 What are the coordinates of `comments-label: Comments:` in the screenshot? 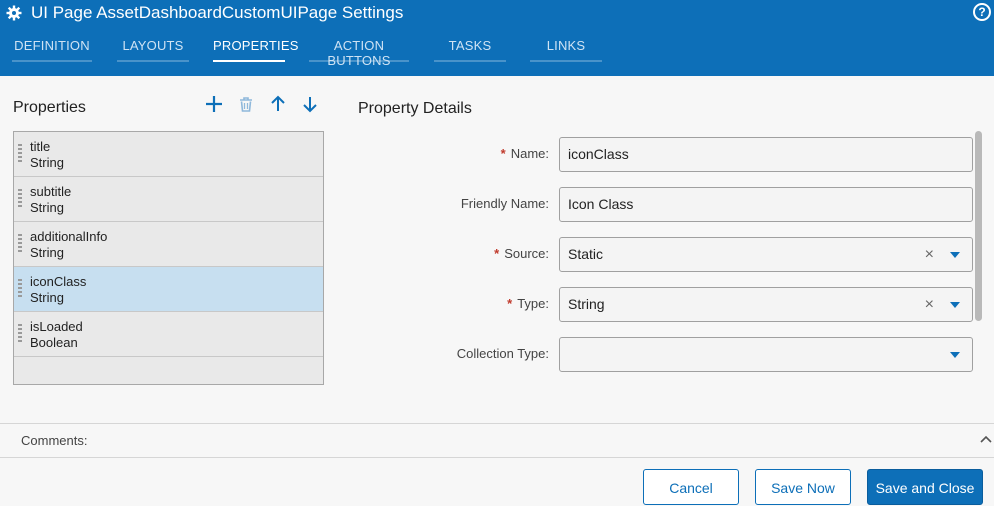 It's located at (54, 440).